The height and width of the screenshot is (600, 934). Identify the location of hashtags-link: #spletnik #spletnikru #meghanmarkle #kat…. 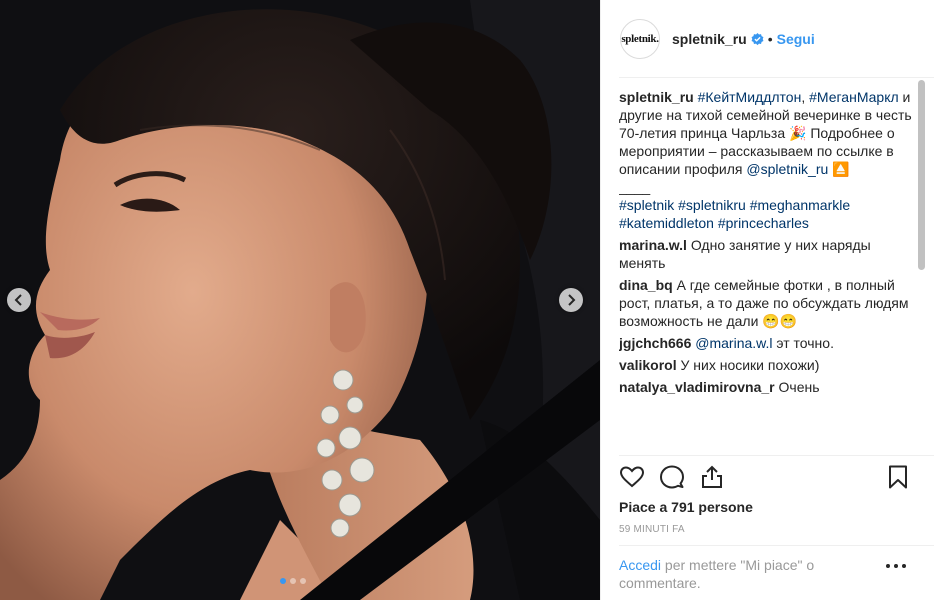
(734, 214).